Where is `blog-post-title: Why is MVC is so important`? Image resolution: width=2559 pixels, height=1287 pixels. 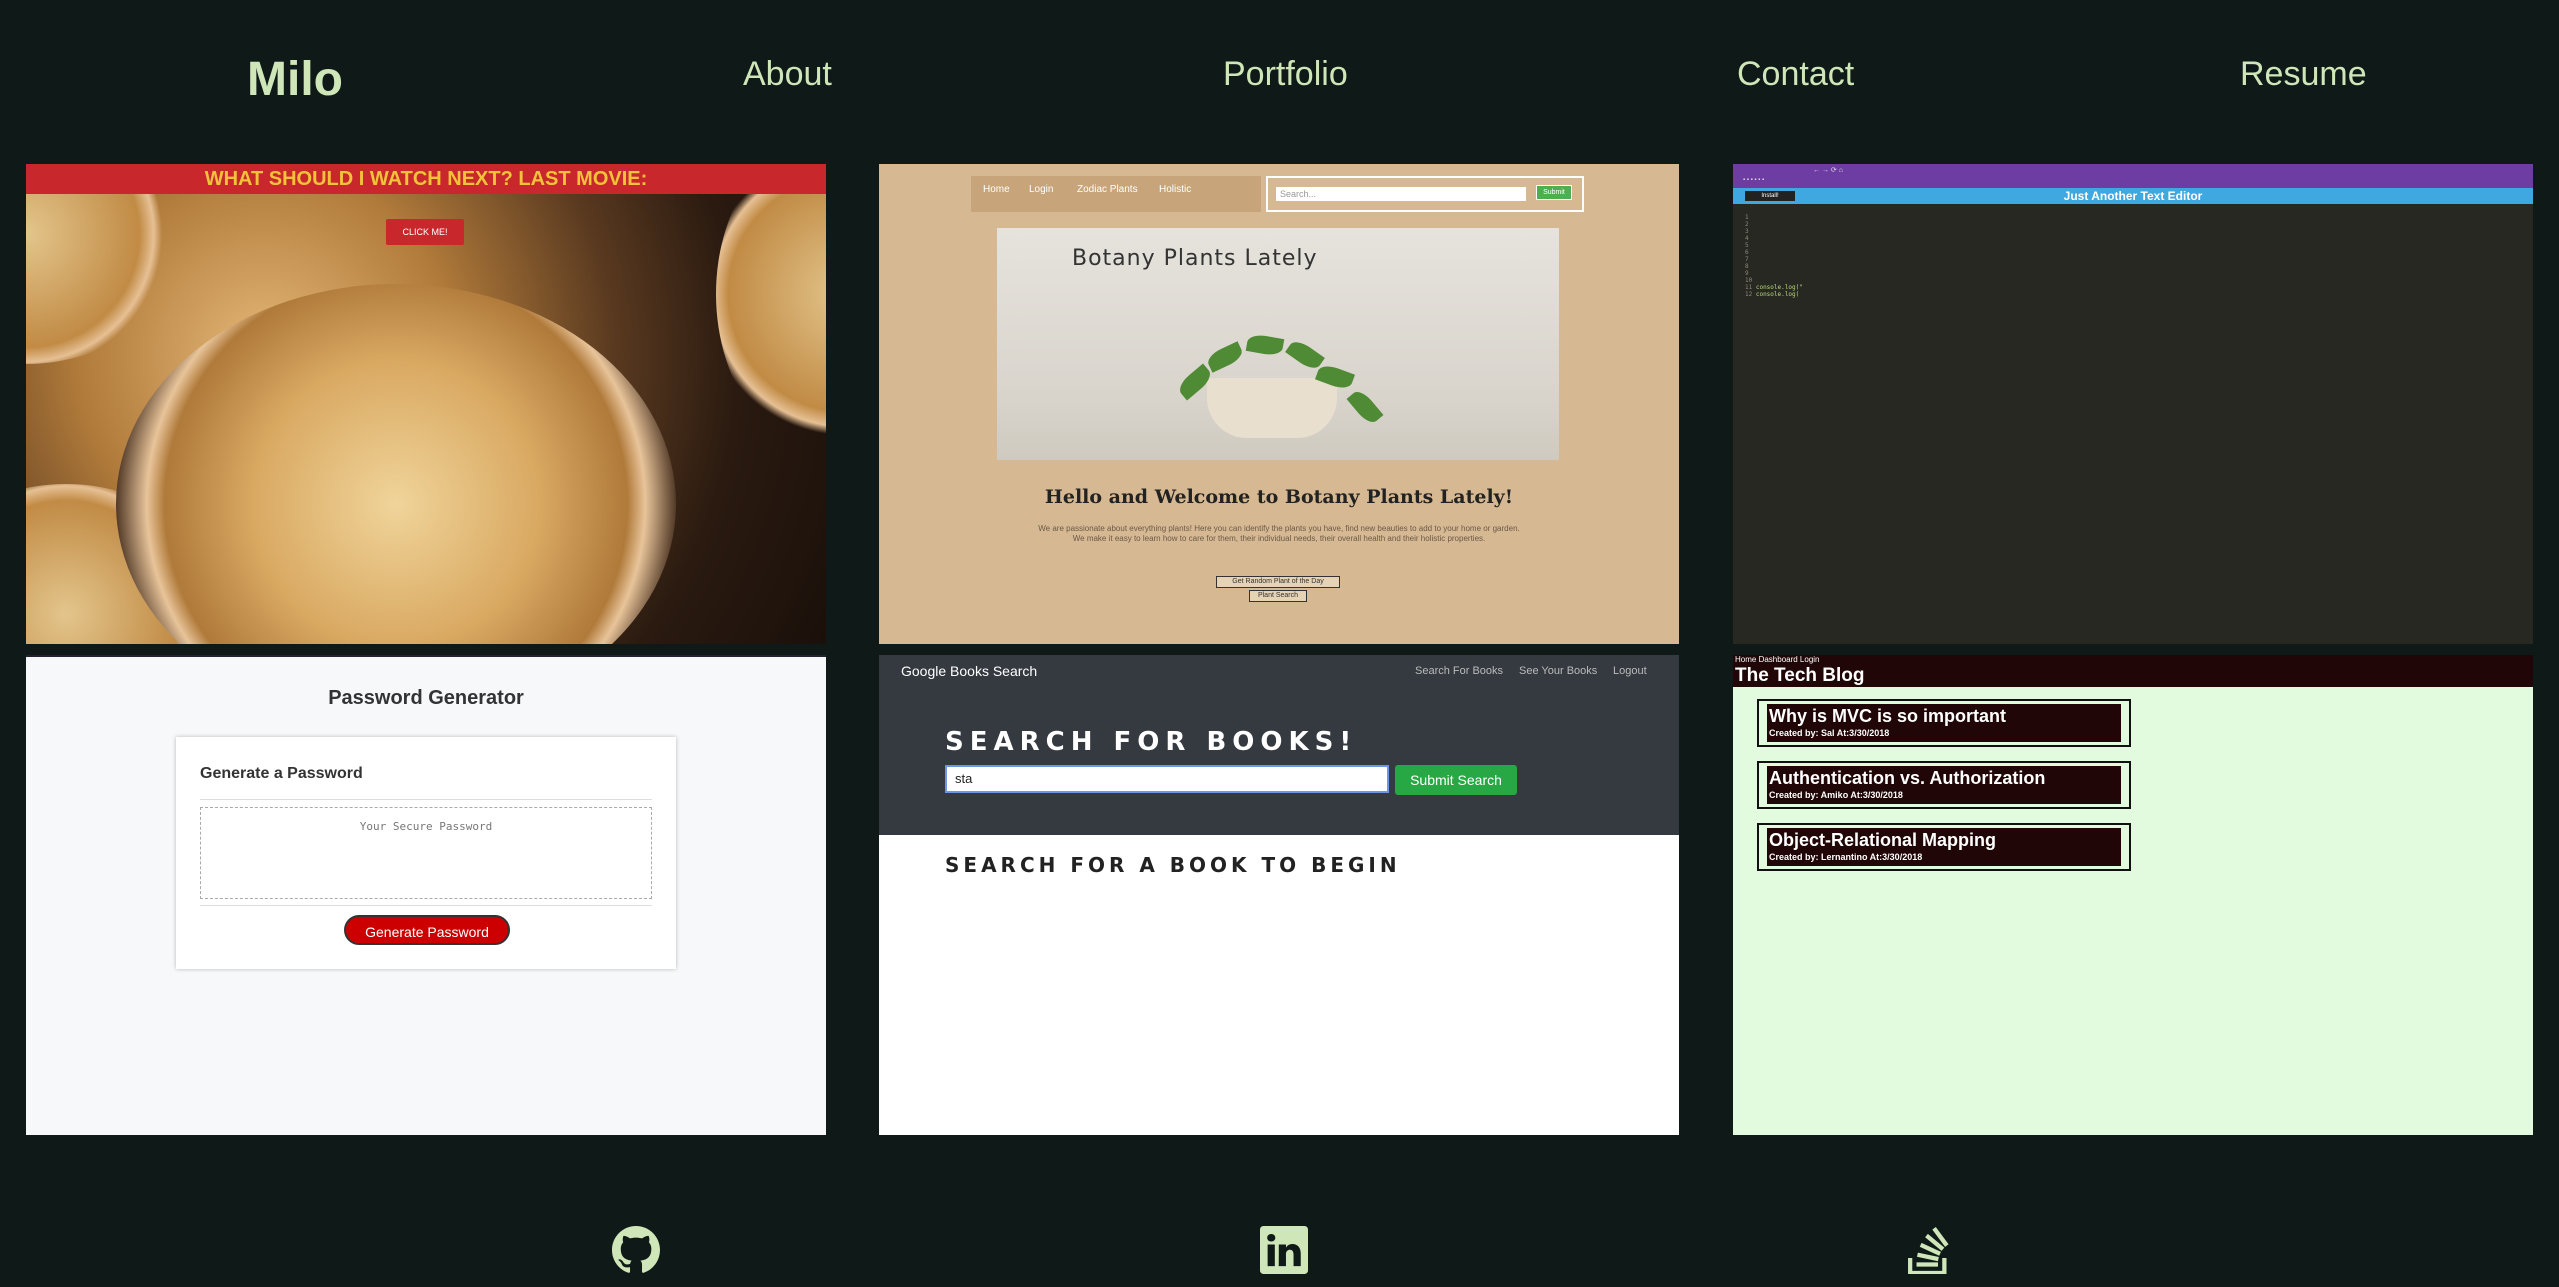 blog-post-title: Why is MVC is so important is located at coordinates (1888, 716).